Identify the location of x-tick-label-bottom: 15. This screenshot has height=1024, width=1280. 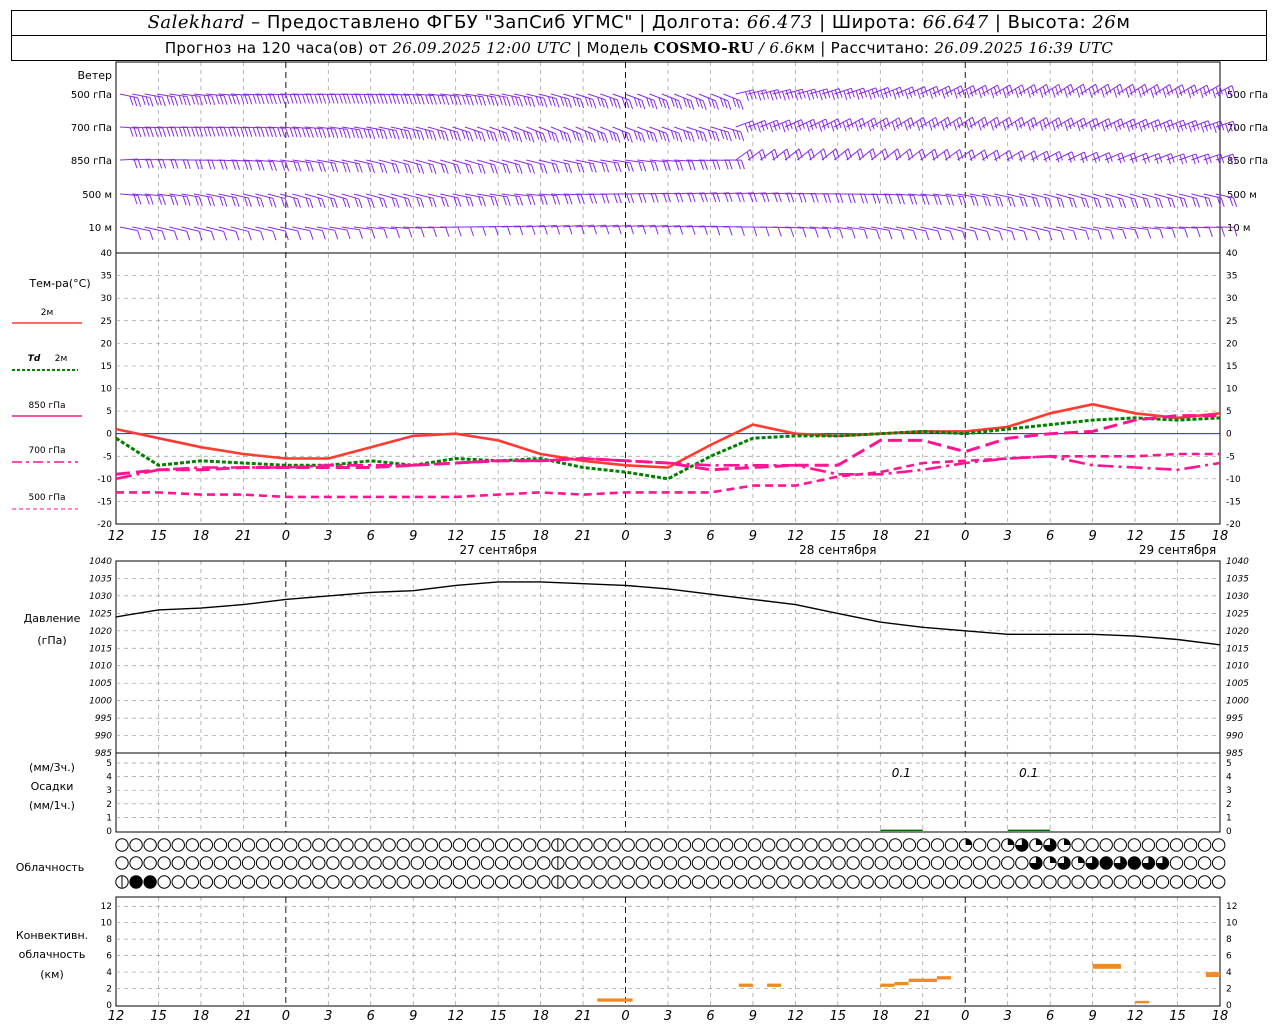
(498, 1016).